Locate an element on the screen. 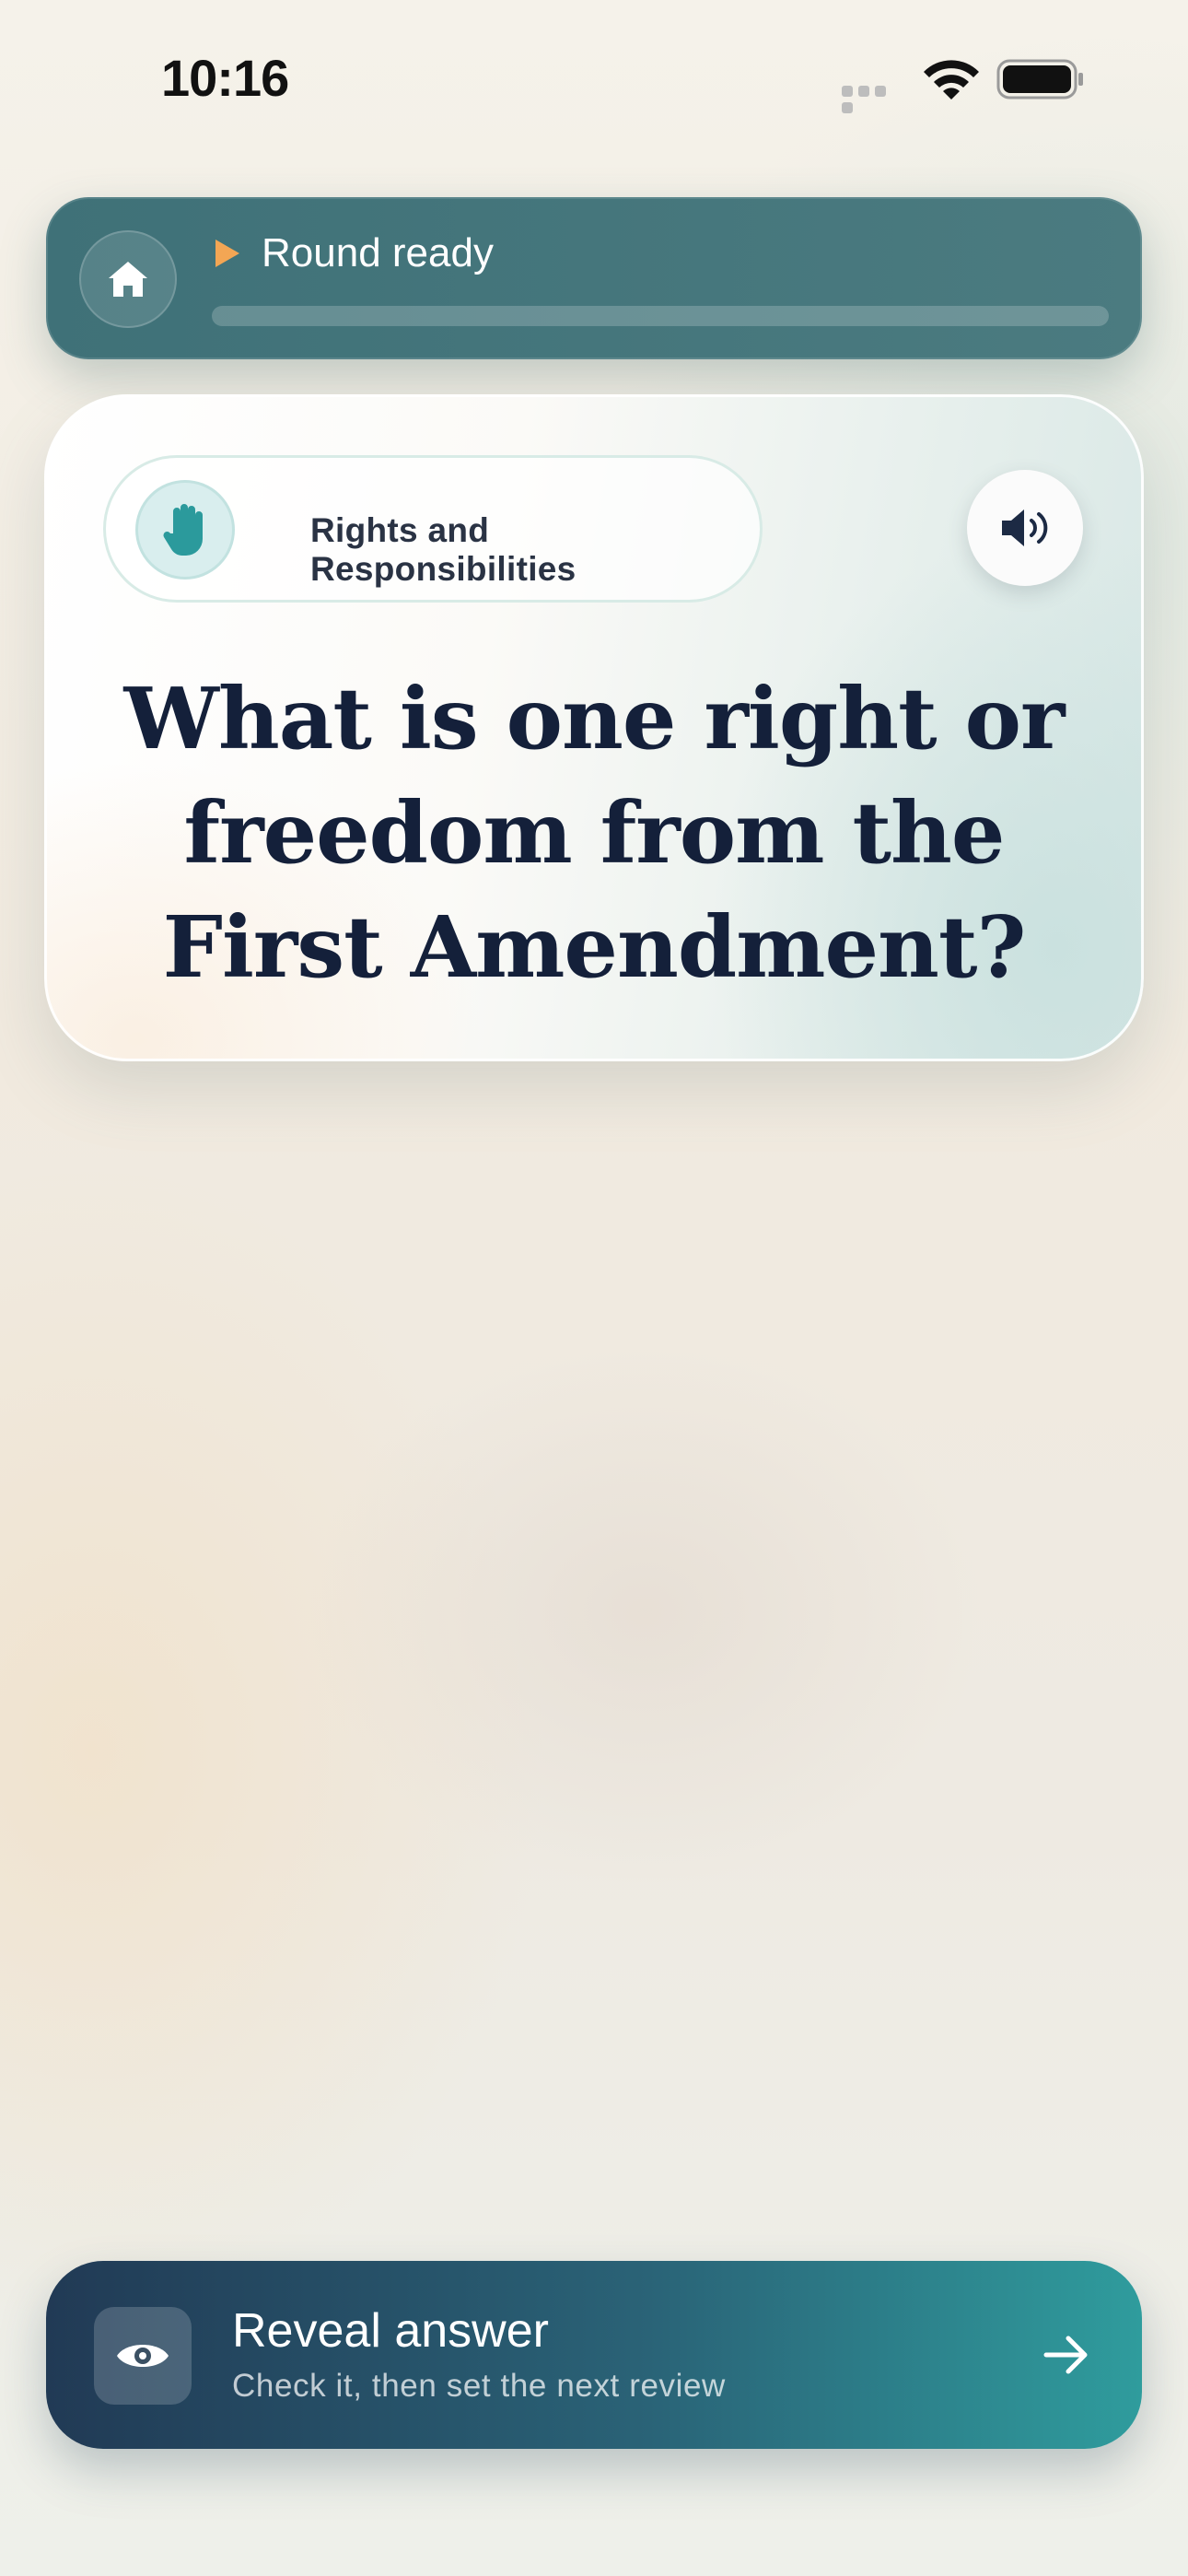 Image resolution: width=1188 pixels, height=2576 pixels. eye-icon is located at coordinates (143, 2356).